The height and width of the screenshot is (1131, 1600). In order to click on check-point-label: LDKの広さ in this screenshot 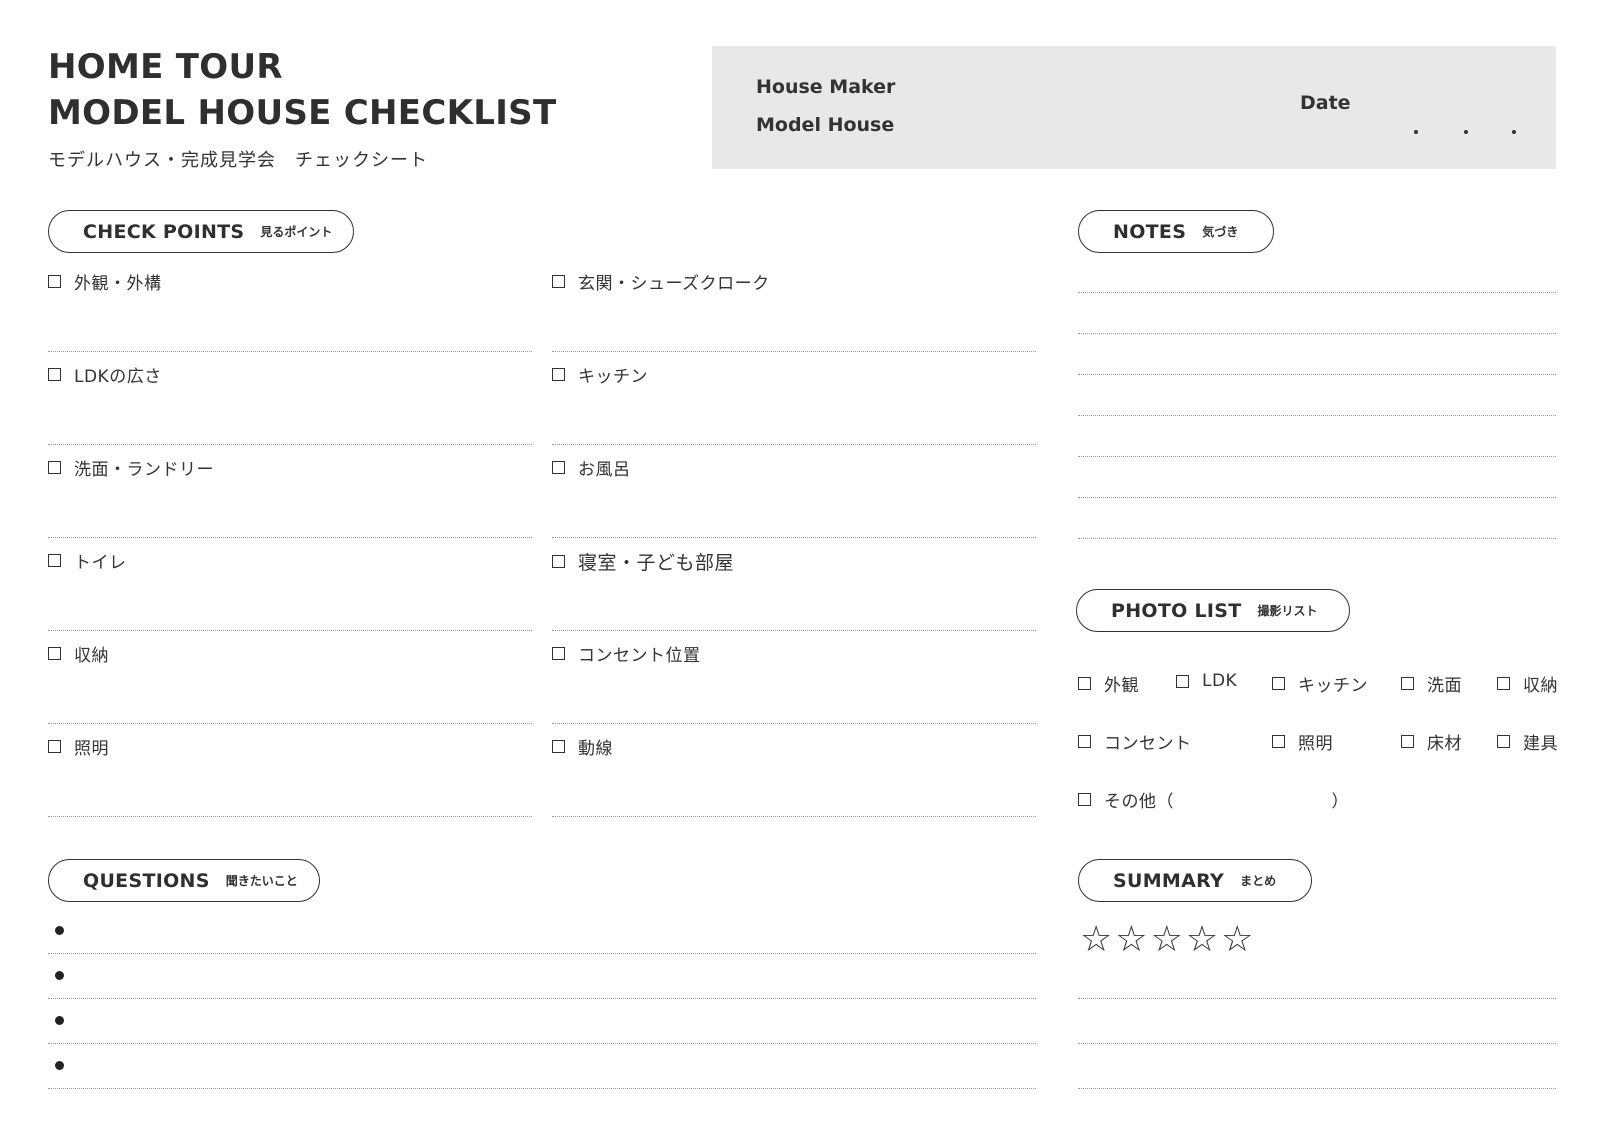, I will do `click(118, 377)`.